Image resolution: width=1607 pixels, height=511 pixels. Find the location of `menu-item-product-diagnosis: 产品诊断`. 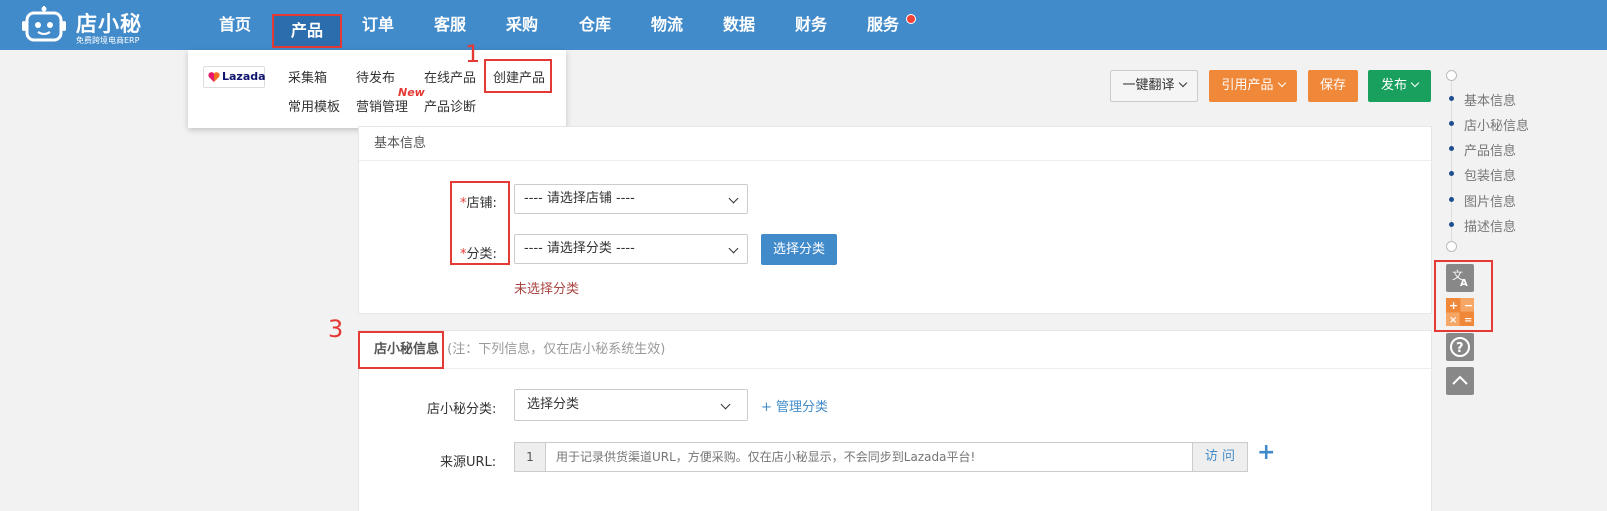

menu-item-product-diagnosis: 产品诊断 is located at coordinates (450, 105).